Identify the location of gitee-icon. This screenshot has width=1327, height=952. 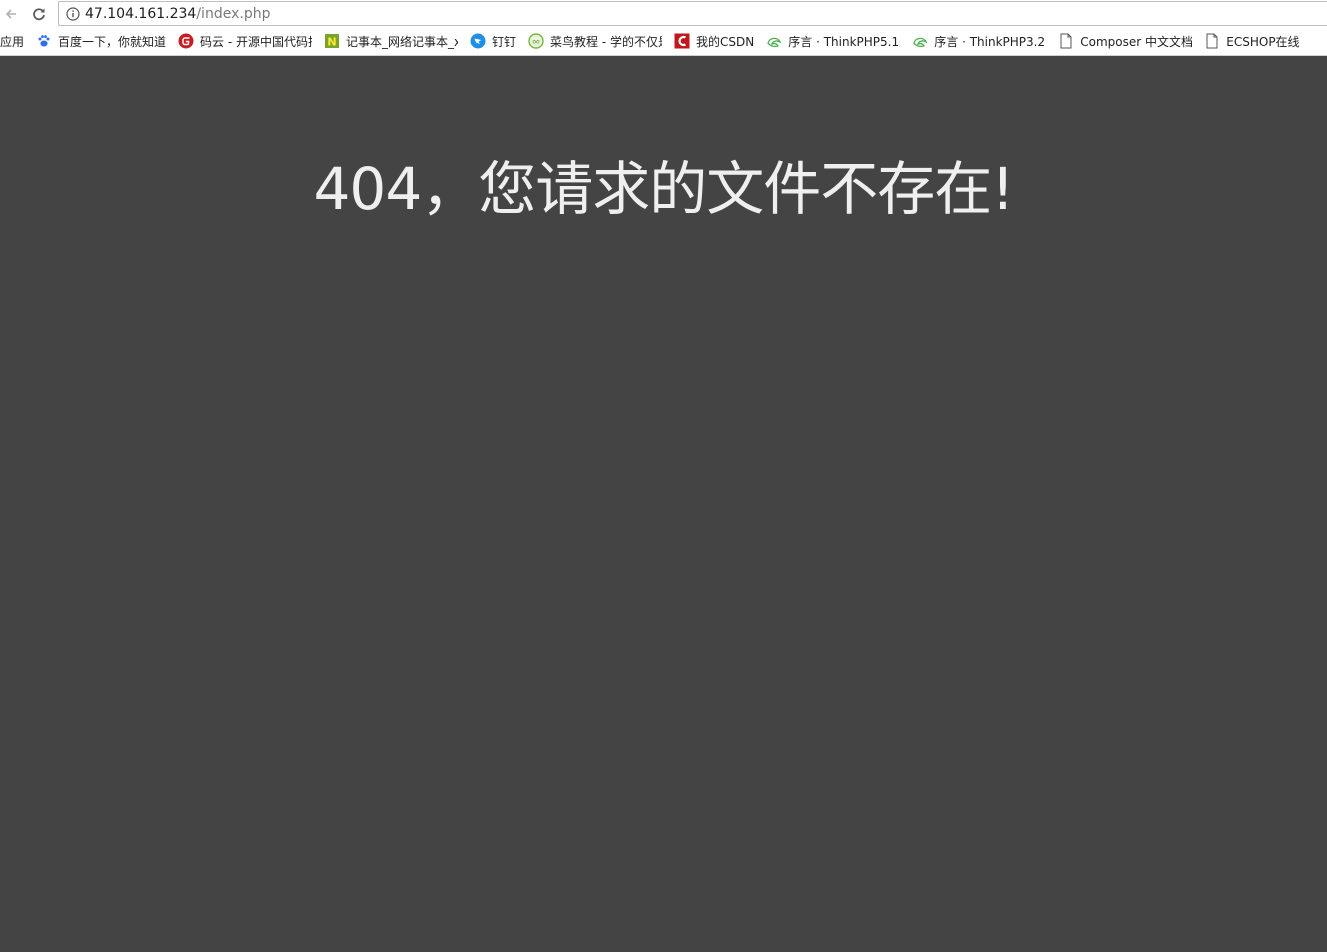
(186, 41).